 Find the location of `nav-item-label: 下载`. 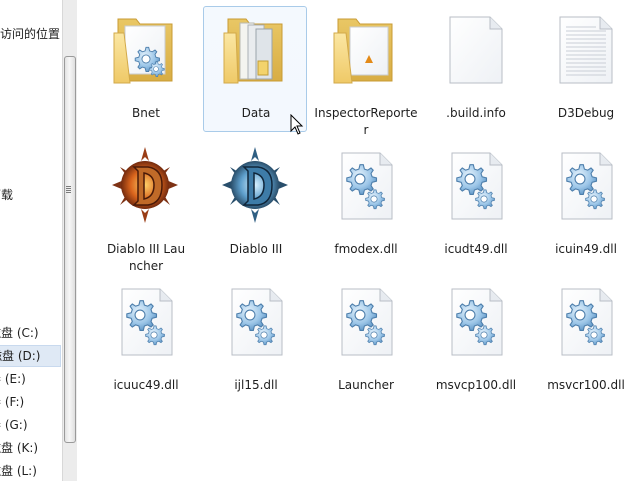

nav-item-label: 下载 is located at coordinates (7, 195).